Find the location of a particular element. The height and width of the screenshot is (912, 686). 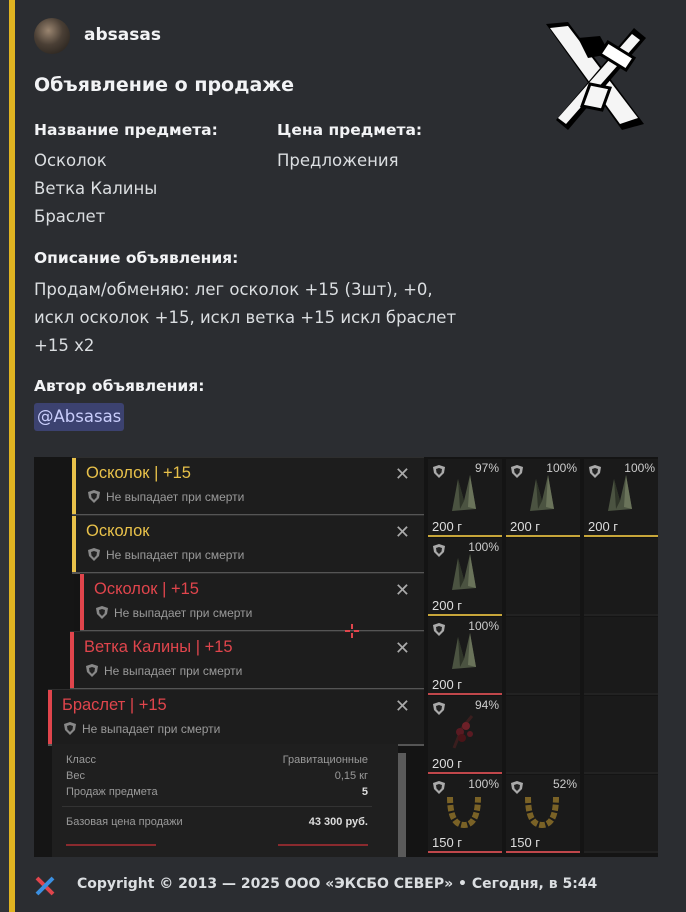

author-name: absasas is located at coordinates (122, 35).